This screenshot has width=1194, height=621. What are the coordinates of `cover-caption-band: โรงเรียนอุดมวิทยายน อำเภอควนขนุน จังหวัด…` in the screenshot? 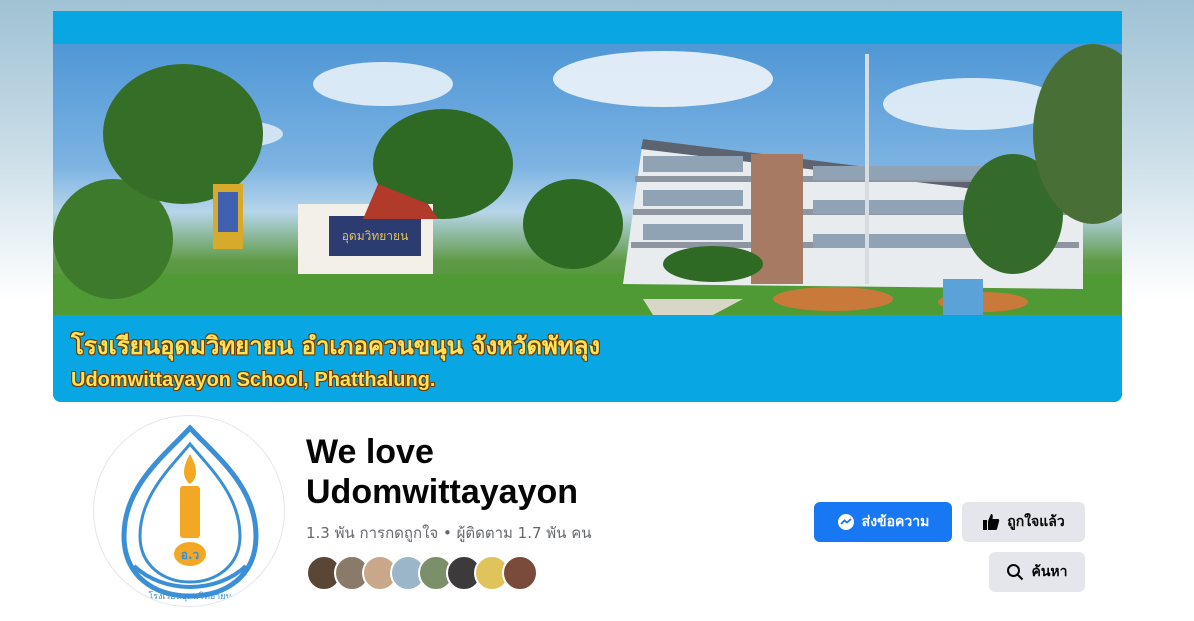 It's located at (587, 358).